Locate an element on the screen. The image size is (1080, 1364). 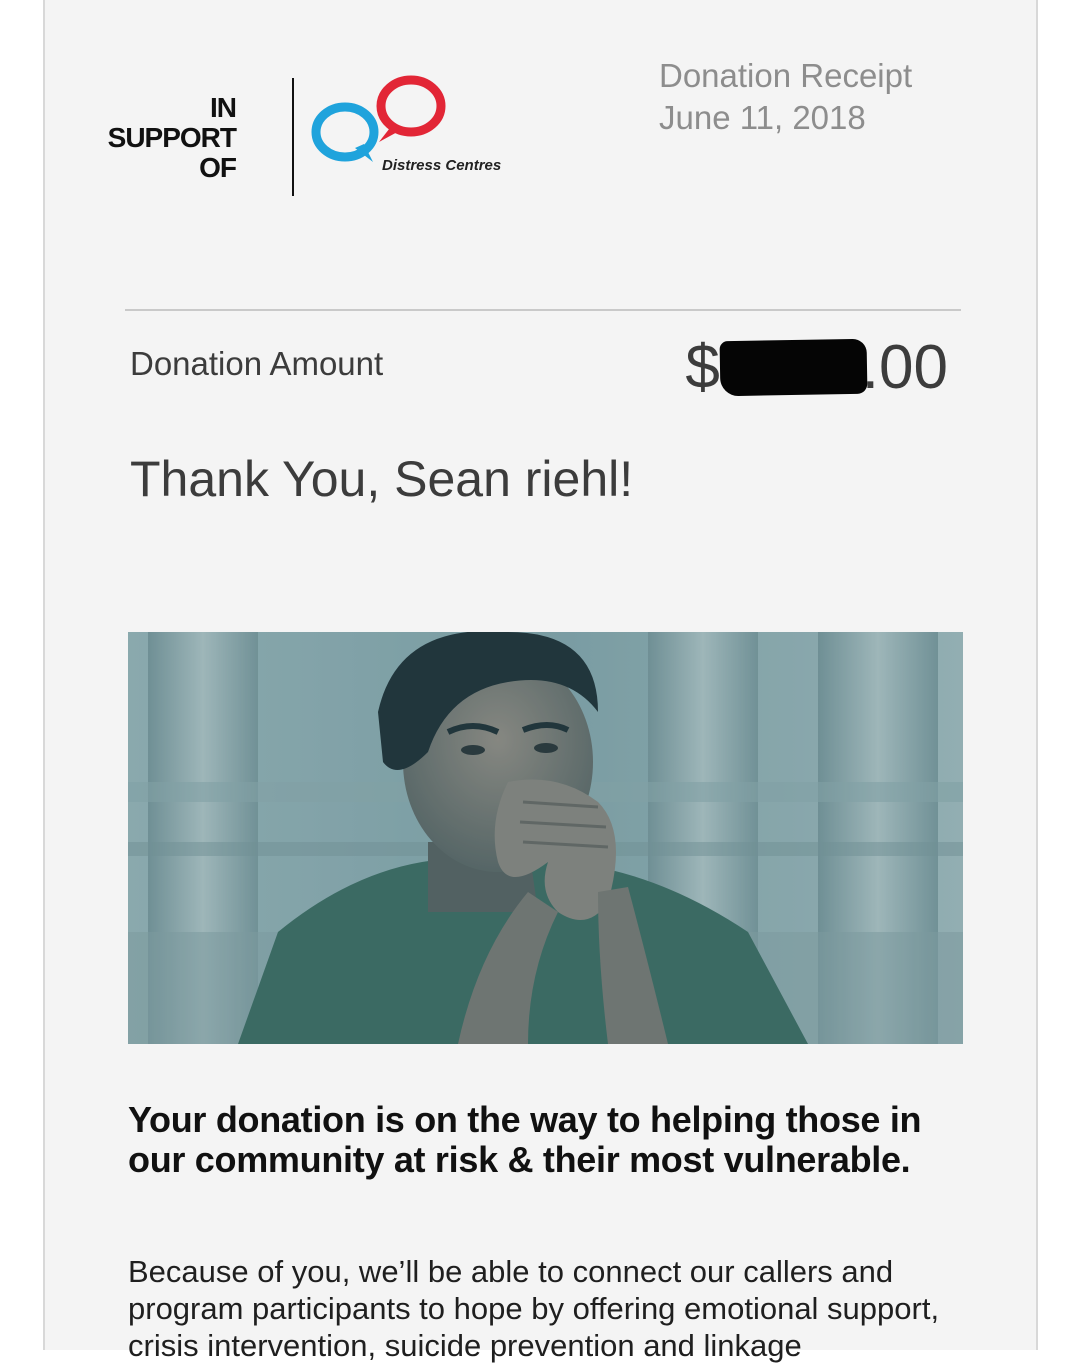
receipt-header: Donation Receipt June 11, 2018 is located at coordinates (785, 97).